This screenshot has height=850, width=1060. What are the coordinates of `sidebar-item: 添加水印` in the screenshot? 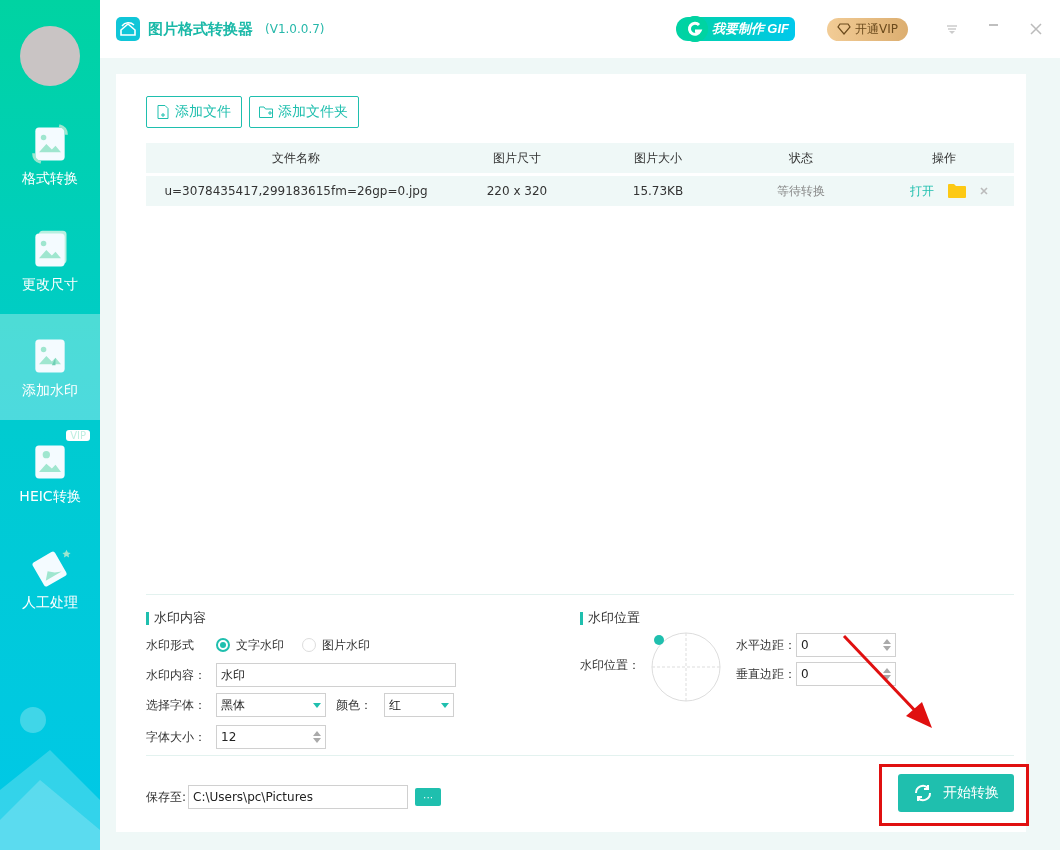 It's located at (50, 367).